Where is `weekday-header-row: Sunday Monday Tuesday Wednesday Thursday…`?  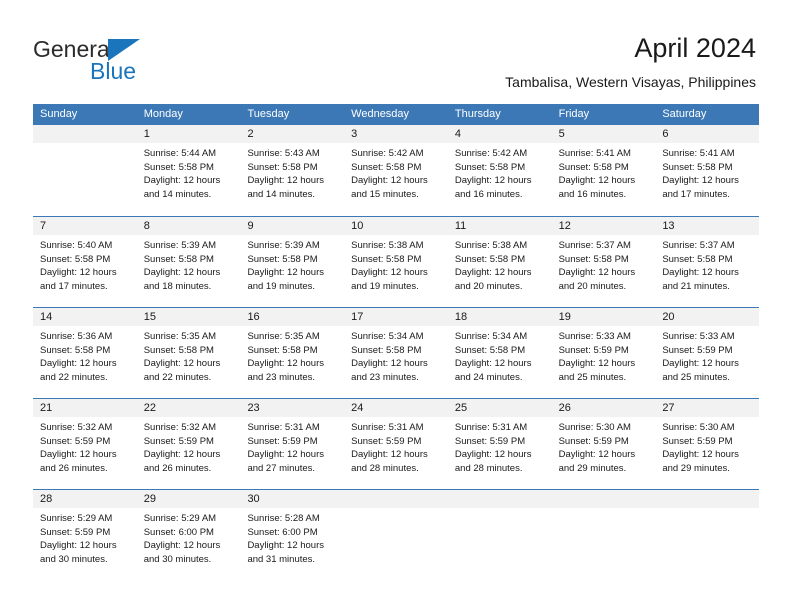 weekday-header-row: Sunday Monday Tuesday Wednesday Thursday… is located at coordinates (396, 114).